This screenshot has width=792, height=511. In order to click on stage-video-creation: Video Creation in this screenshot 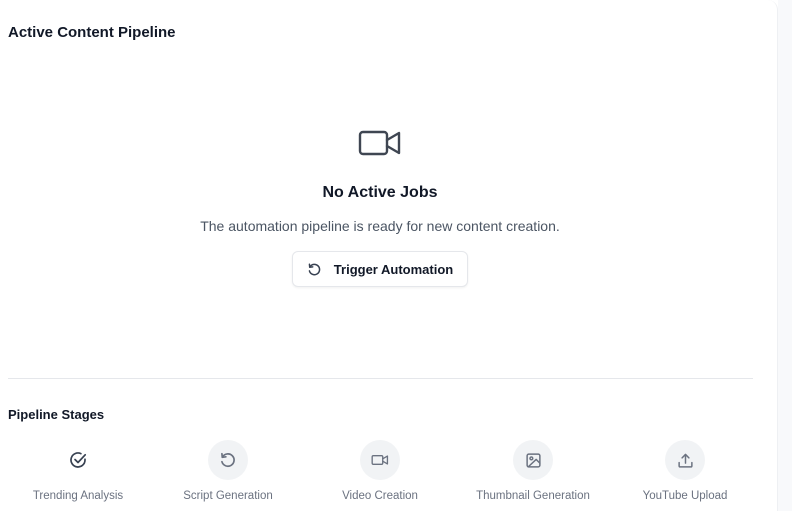, I will do `click(380, 471)`.